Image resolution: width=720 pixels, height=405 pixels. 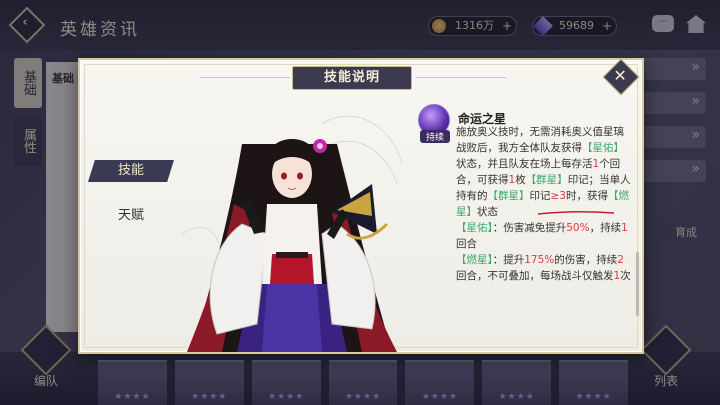 What do you see at coordinates (620, 260) in the screenshot?
I see `desc-value: 2` at bounding box center [620, 260].